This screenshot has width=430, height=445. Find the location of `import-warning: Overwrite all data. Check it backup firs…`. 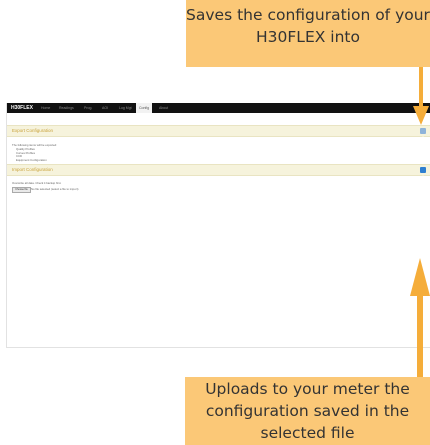

import-warning: Overwrite all data. Check it backup firs… is located at coordinates (37, 183).